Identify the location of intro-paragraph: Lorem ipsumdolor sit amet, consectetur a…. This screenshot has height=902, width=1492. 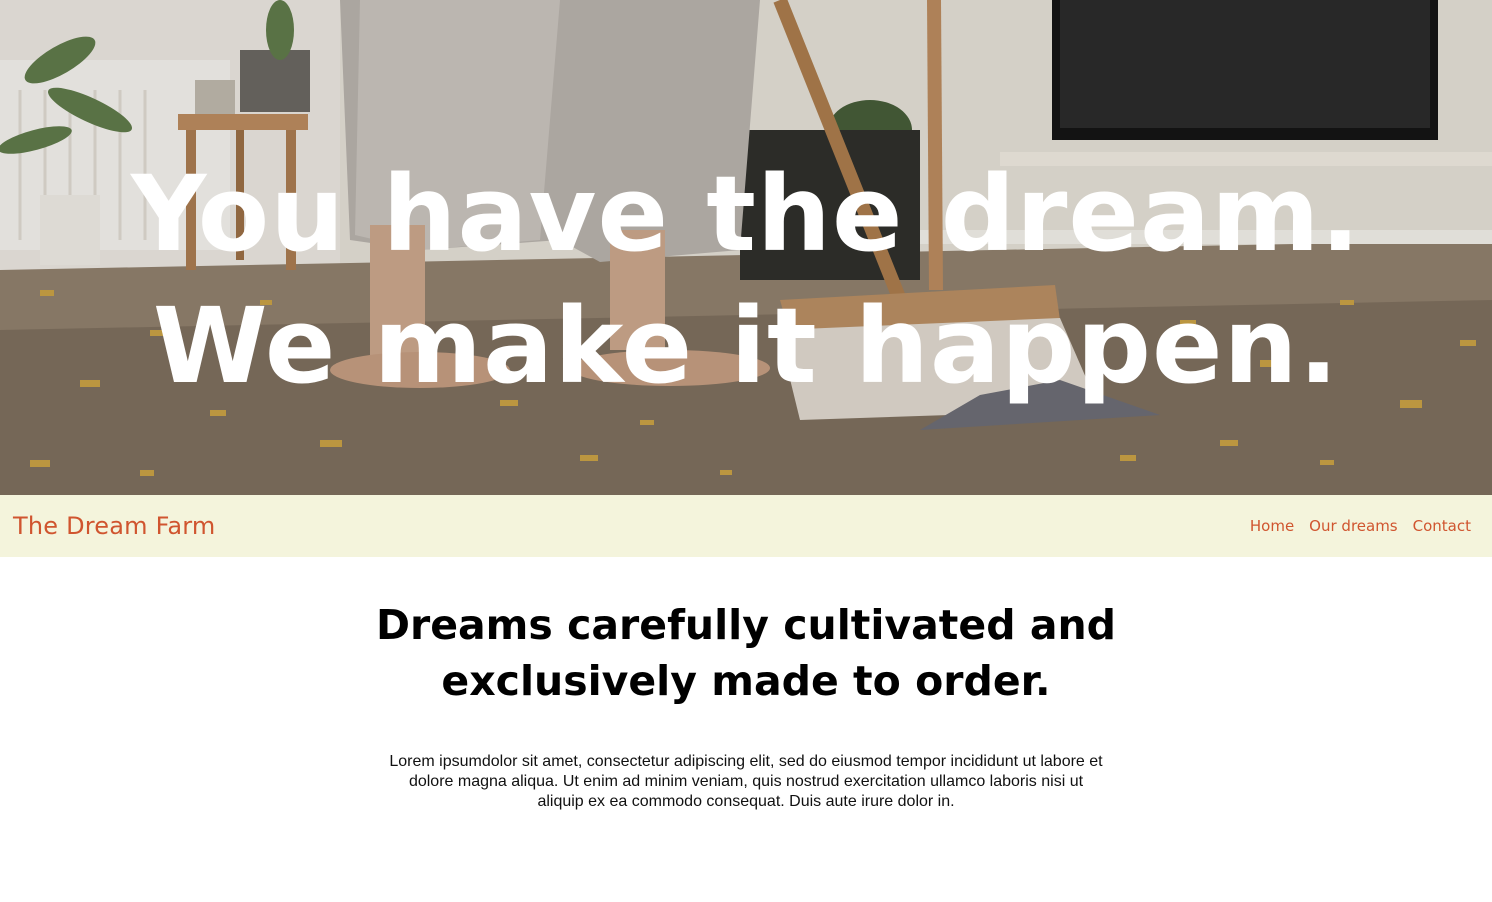
(746, 781).